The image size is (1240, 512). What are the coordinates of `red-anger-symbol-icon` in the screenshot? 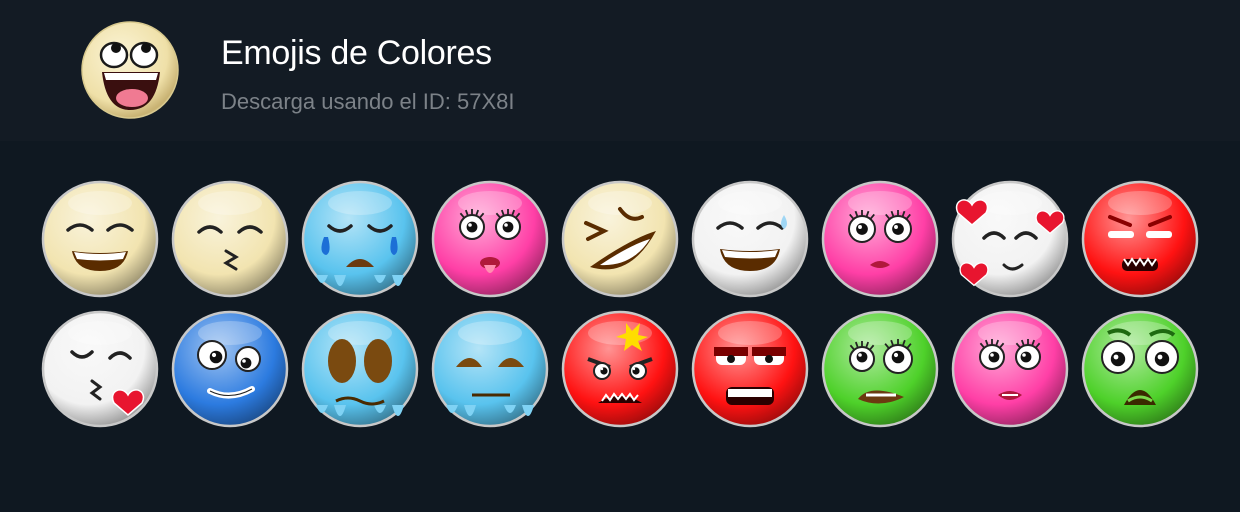 It's located at (620, 369).